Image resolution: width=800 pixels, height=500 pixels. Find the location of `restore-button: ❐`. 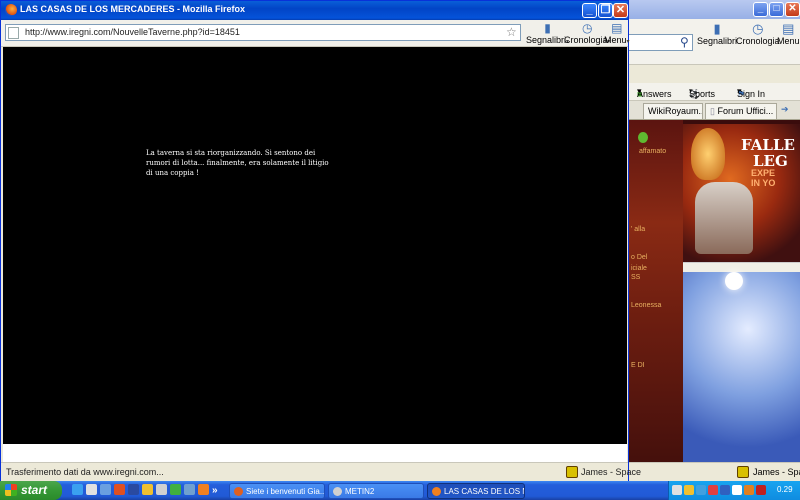

restore-button: ❐ is located at coordinates (605, 10).